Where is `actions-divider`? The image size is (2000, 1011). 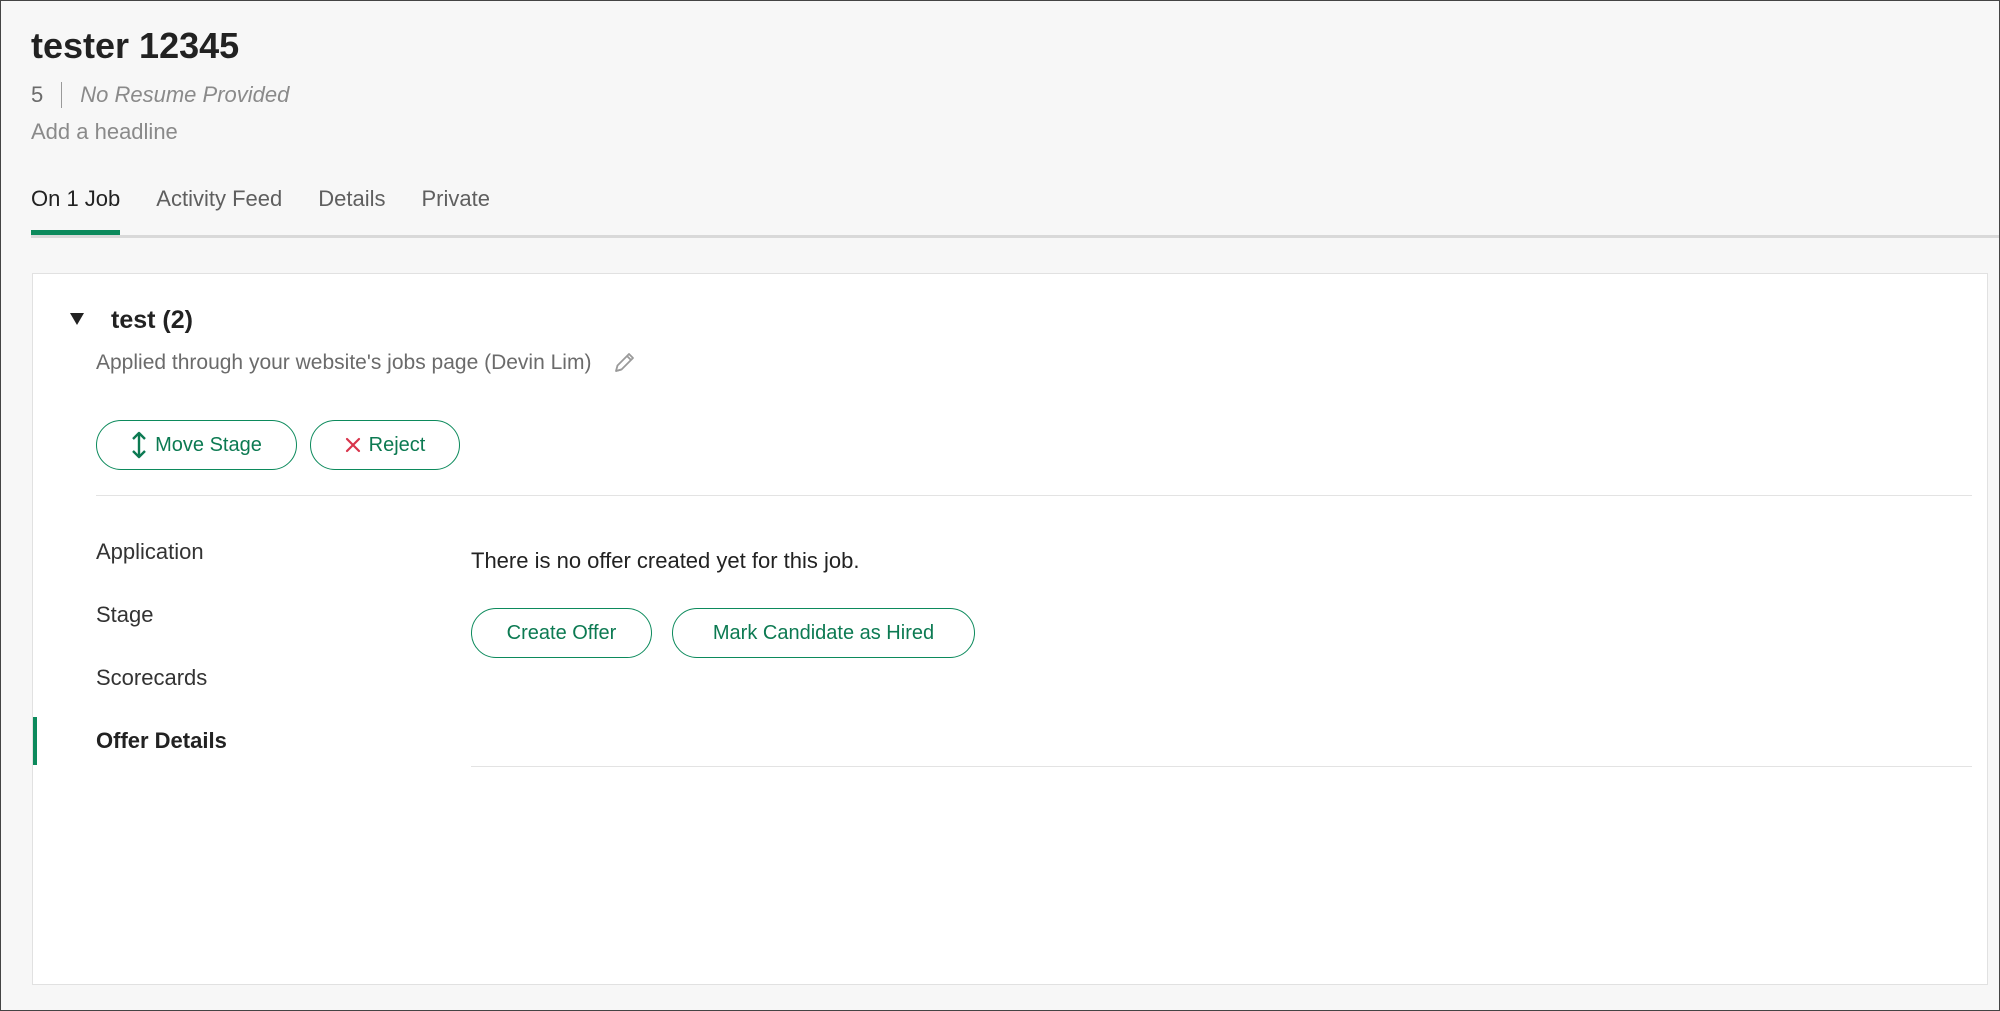 actions-divider is located at coordinates (1034, 495).